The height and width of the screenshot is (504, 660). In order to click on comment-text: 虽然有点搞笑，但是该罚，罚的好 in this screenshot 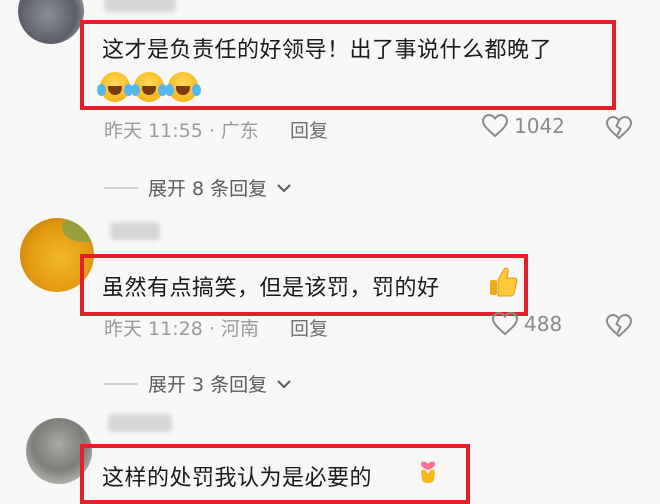, I will do `click(271, 288)`.